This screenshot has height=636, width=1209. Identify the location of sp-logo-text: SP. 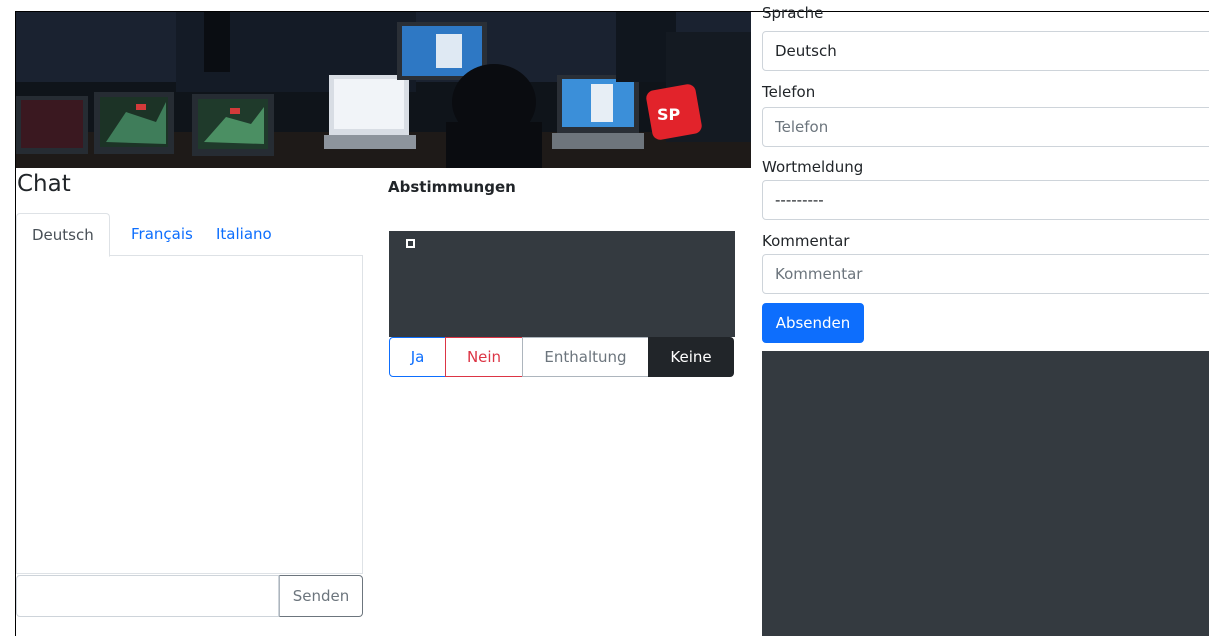
(669, 114).